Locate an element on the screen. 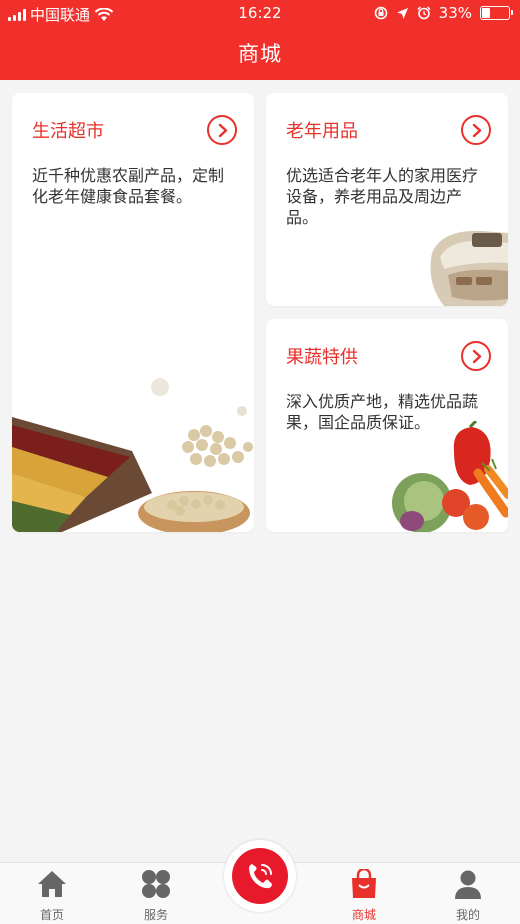  tab-home: 首页 is located at coordinates (52, 896).